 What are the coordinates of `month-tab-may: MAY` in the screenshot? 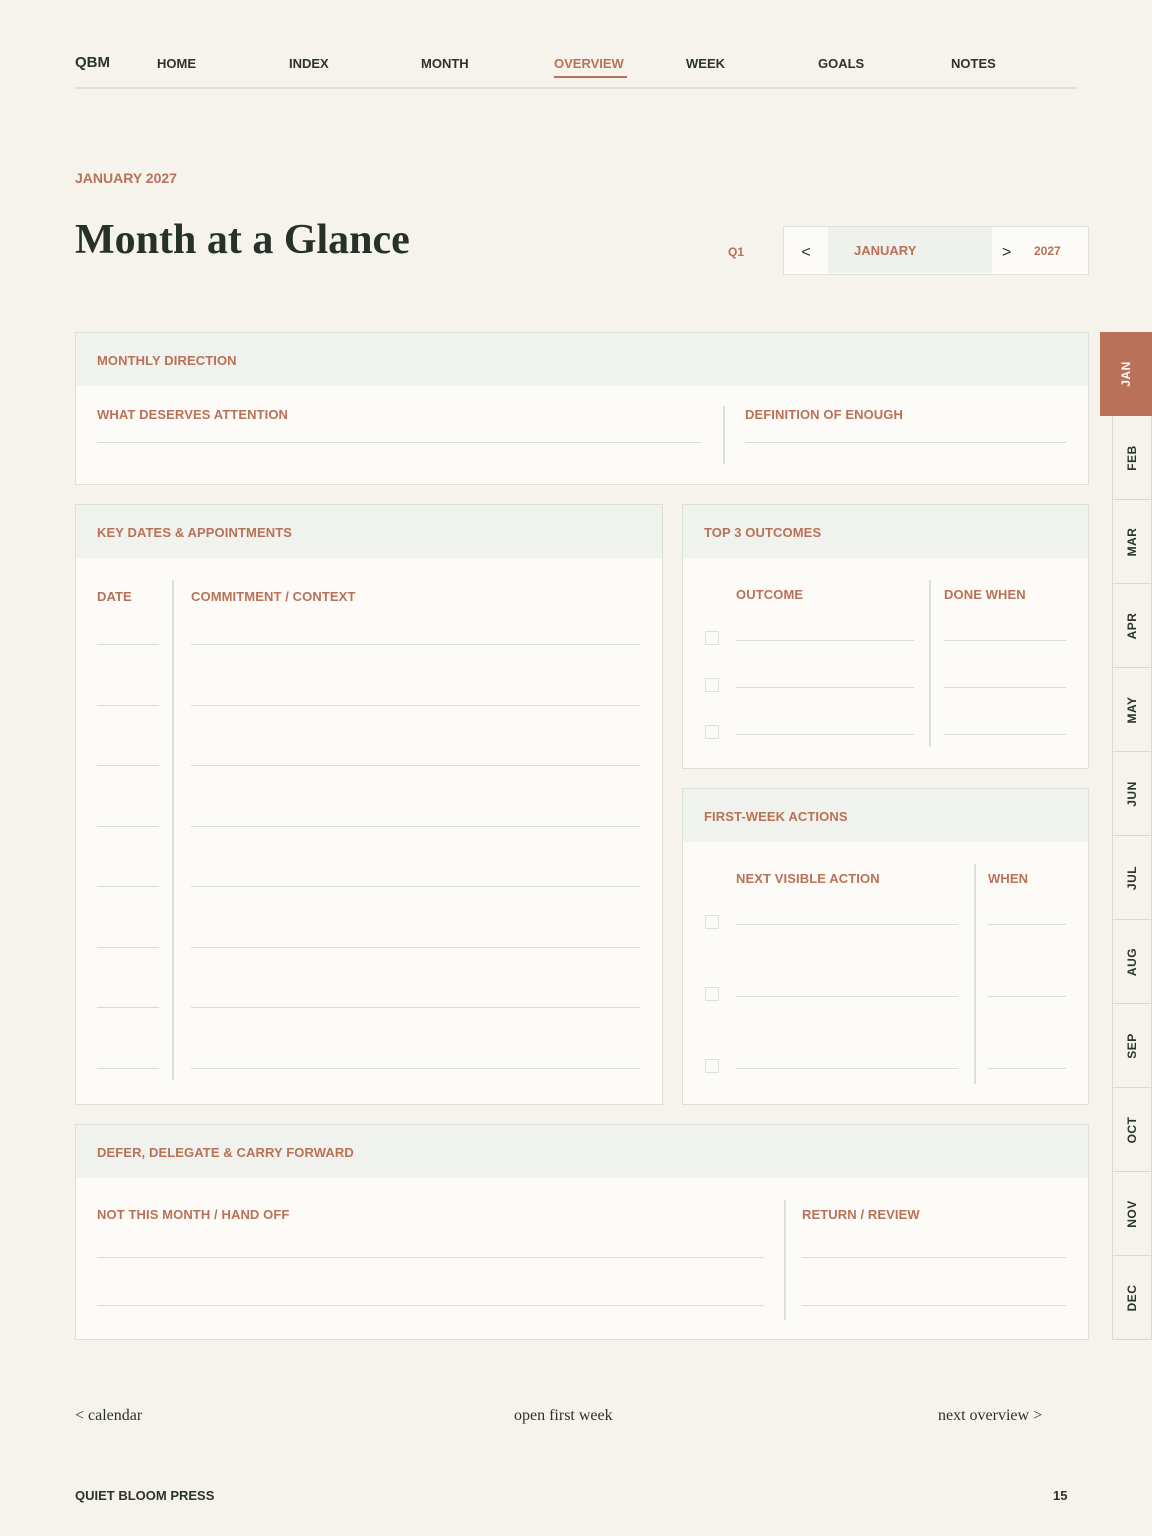 It's located at (1132, 710).